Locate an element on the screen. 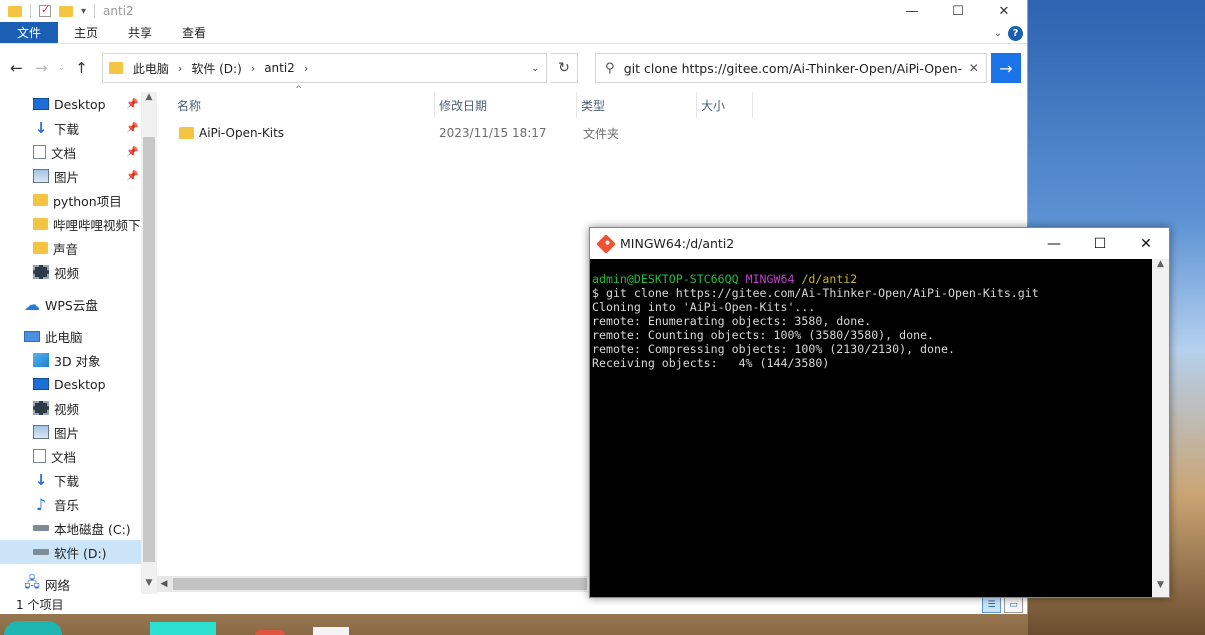 The image size is (1205, 635). nav-item-pictures: 图片 📌 is located at coordinates (78, 176).